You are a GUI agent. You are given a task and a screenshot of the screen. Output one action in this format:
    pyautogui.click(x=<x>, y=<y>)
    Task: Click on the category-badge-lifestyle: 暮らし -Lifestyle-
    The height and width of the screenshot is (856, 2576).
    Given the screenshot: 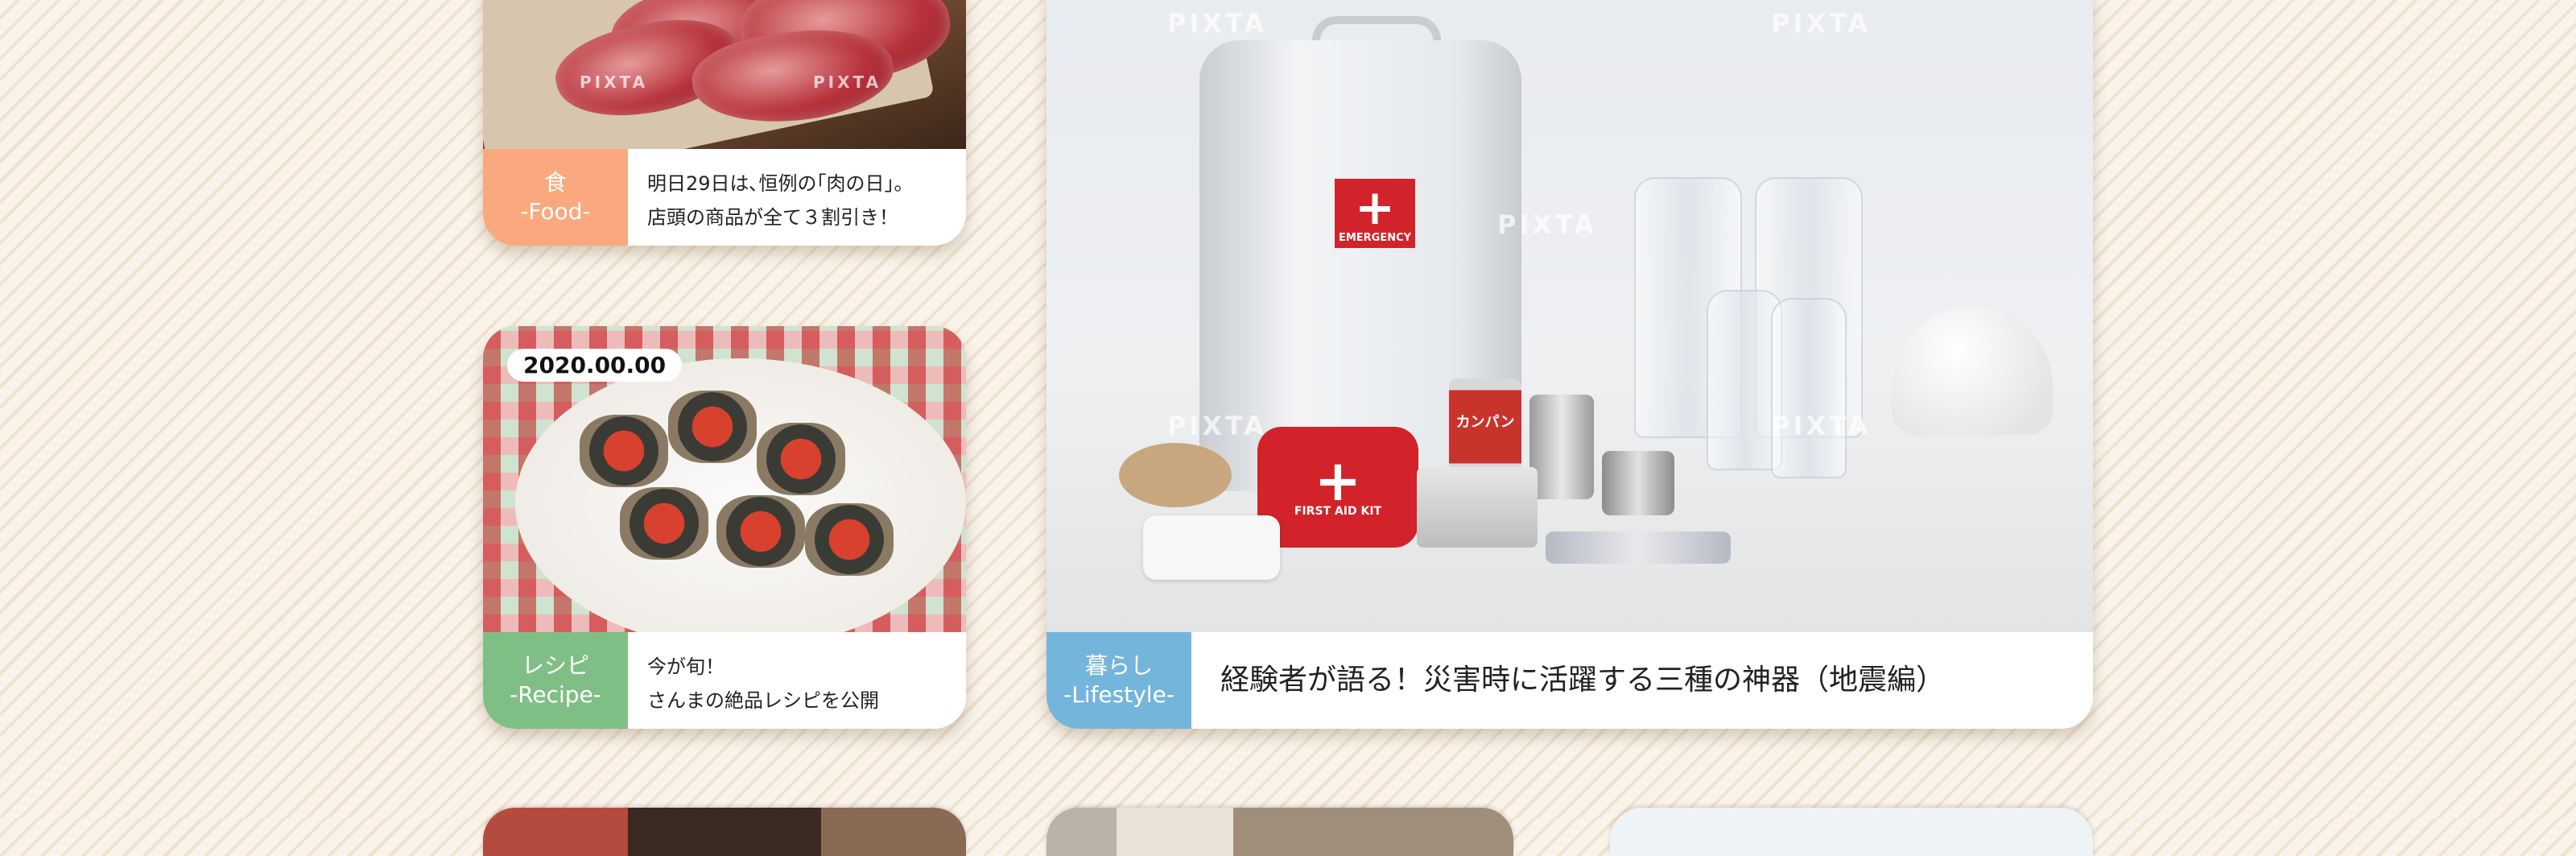 What is the action you would take?
    pyautogui.click(x=1118, y=681)
    